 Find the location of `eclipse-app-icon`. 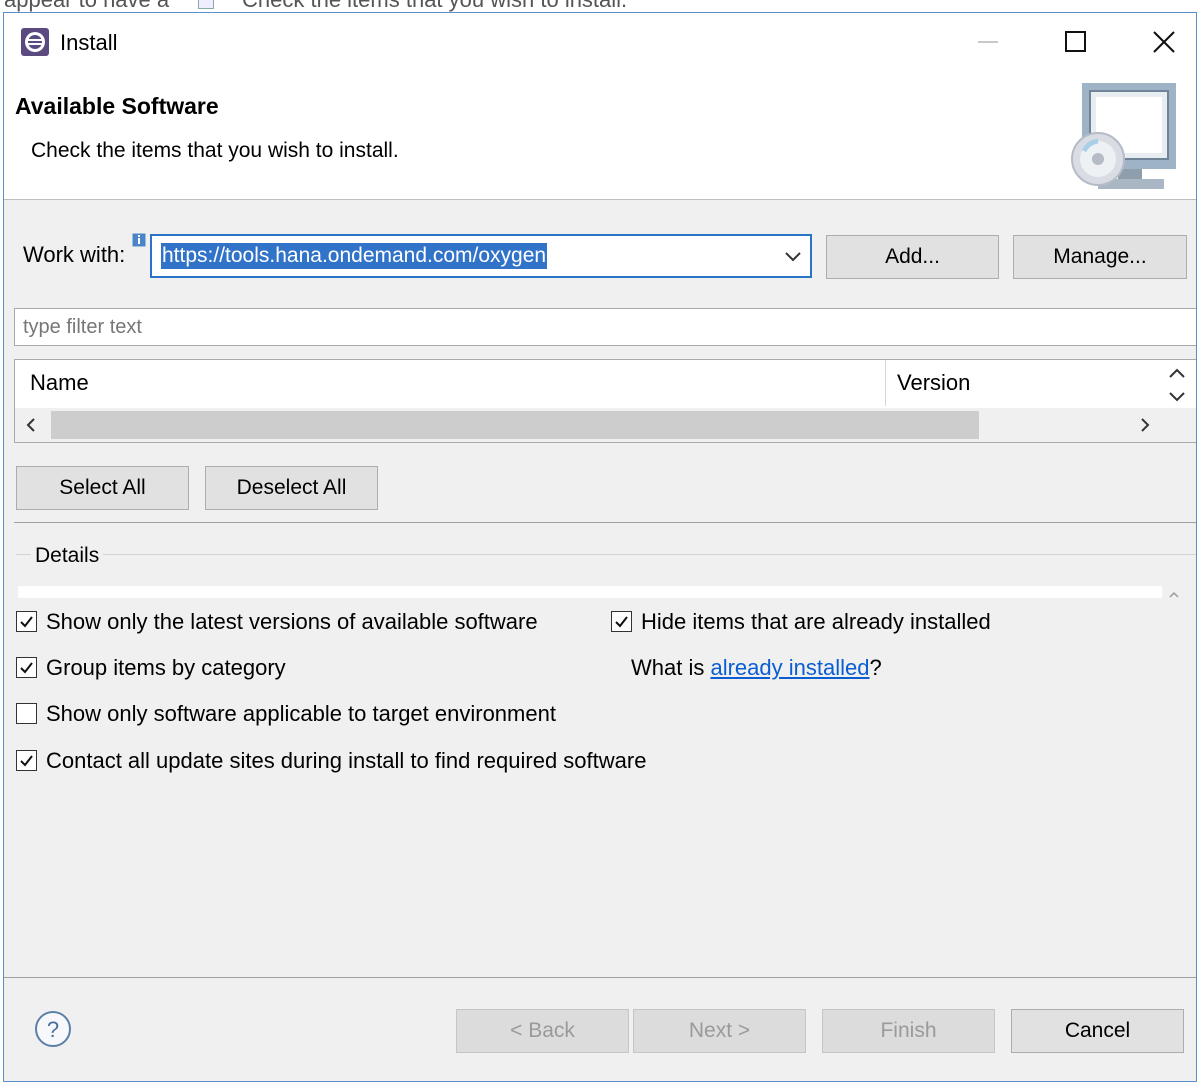

eclipse-app-icon is located at coordinates (35, 42).